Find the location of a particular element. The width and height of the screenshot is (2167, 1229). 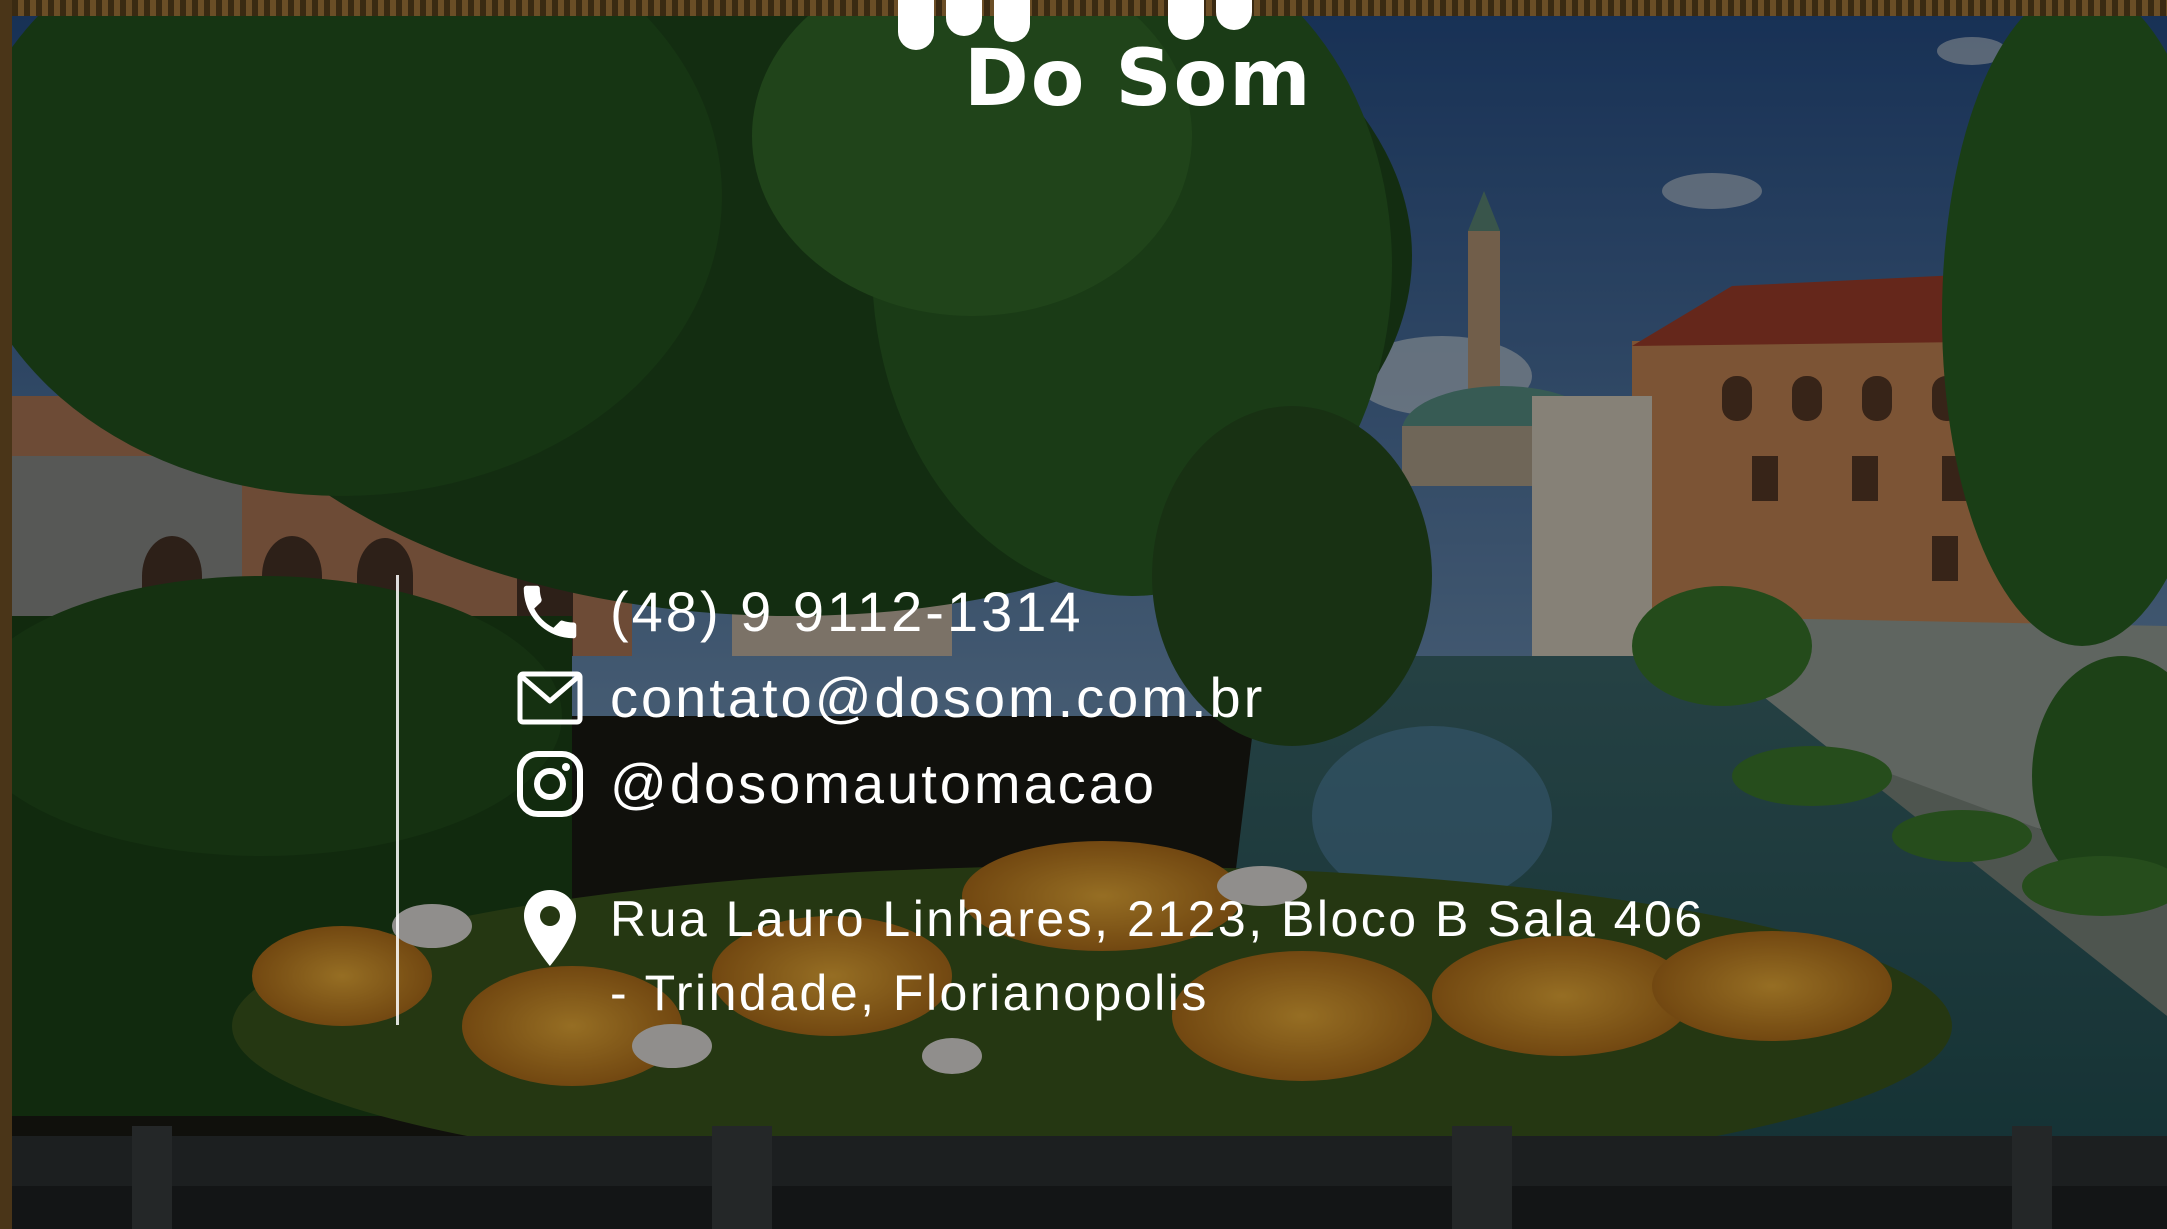

email-address: contato@dosom.com.br is located at coordinates (937, 697).